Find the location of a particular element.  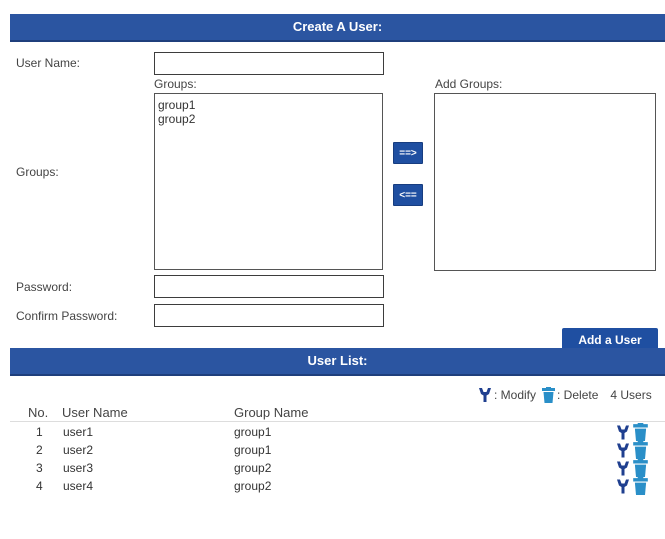

confirm-password-input is located at coordinates (269, 315).